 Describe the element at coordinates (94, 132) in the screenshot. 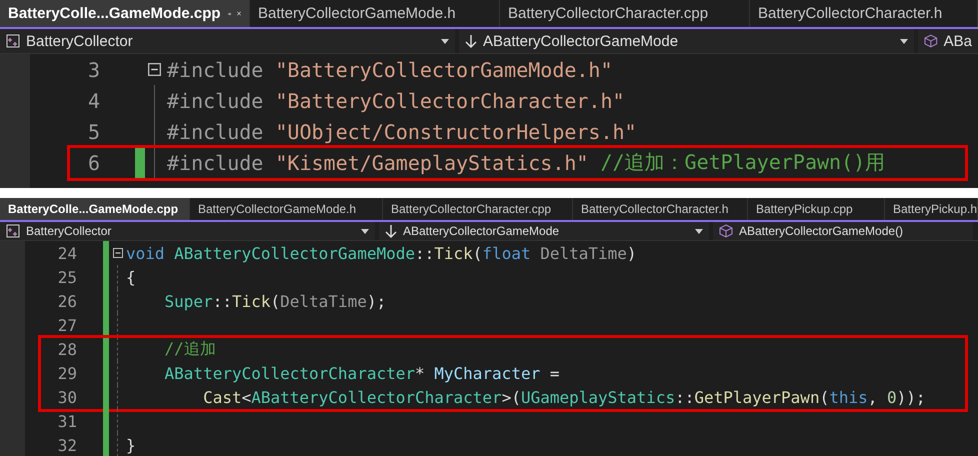

I see `line-number: 5` at that location.